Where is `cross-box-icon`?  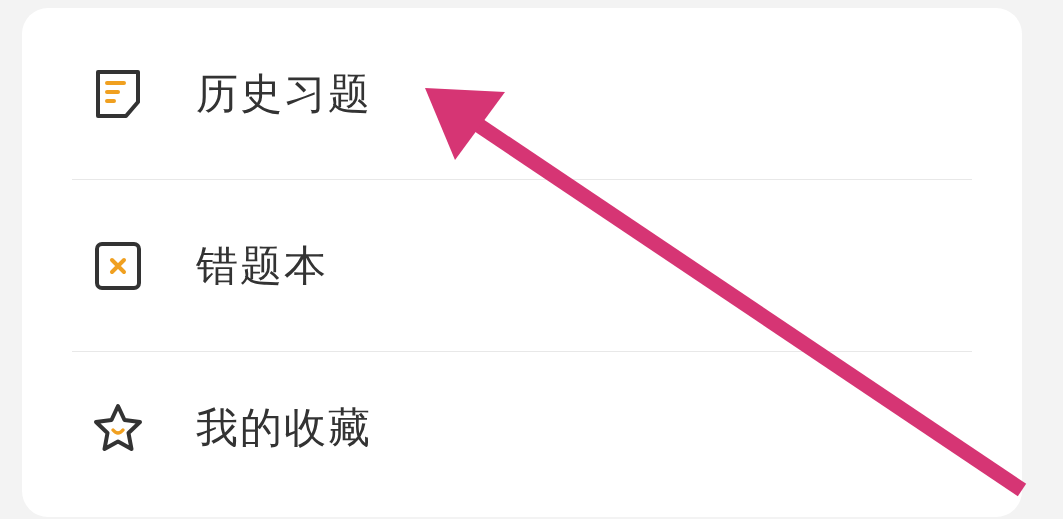 cross-box-icon is located at coordinates (118, 265).